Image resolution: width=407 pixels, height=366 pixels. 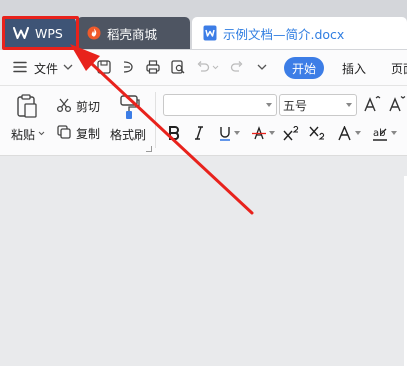 I want to click on text-effect-dropdown-icon, so click(x=358, y=133).